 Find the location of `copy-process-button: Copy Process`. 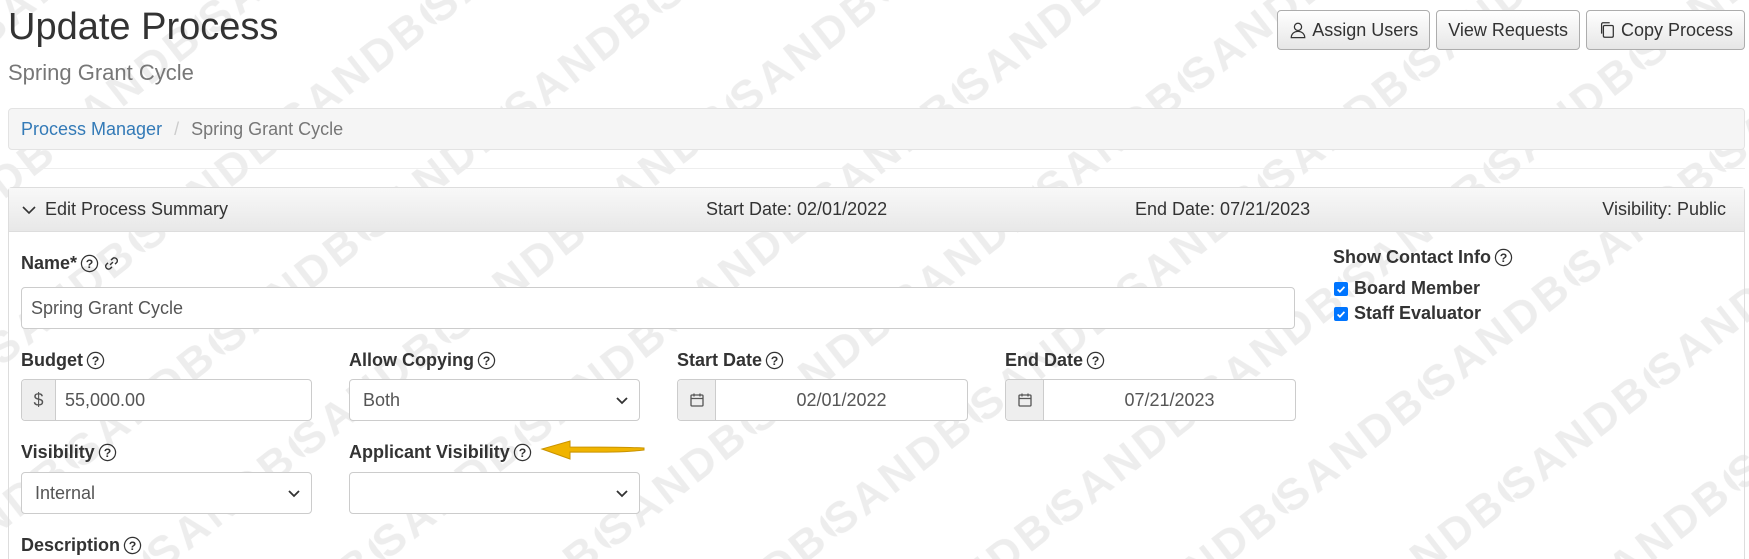

copy-process-button: Copy Process is located at coordinates (1665, 30).